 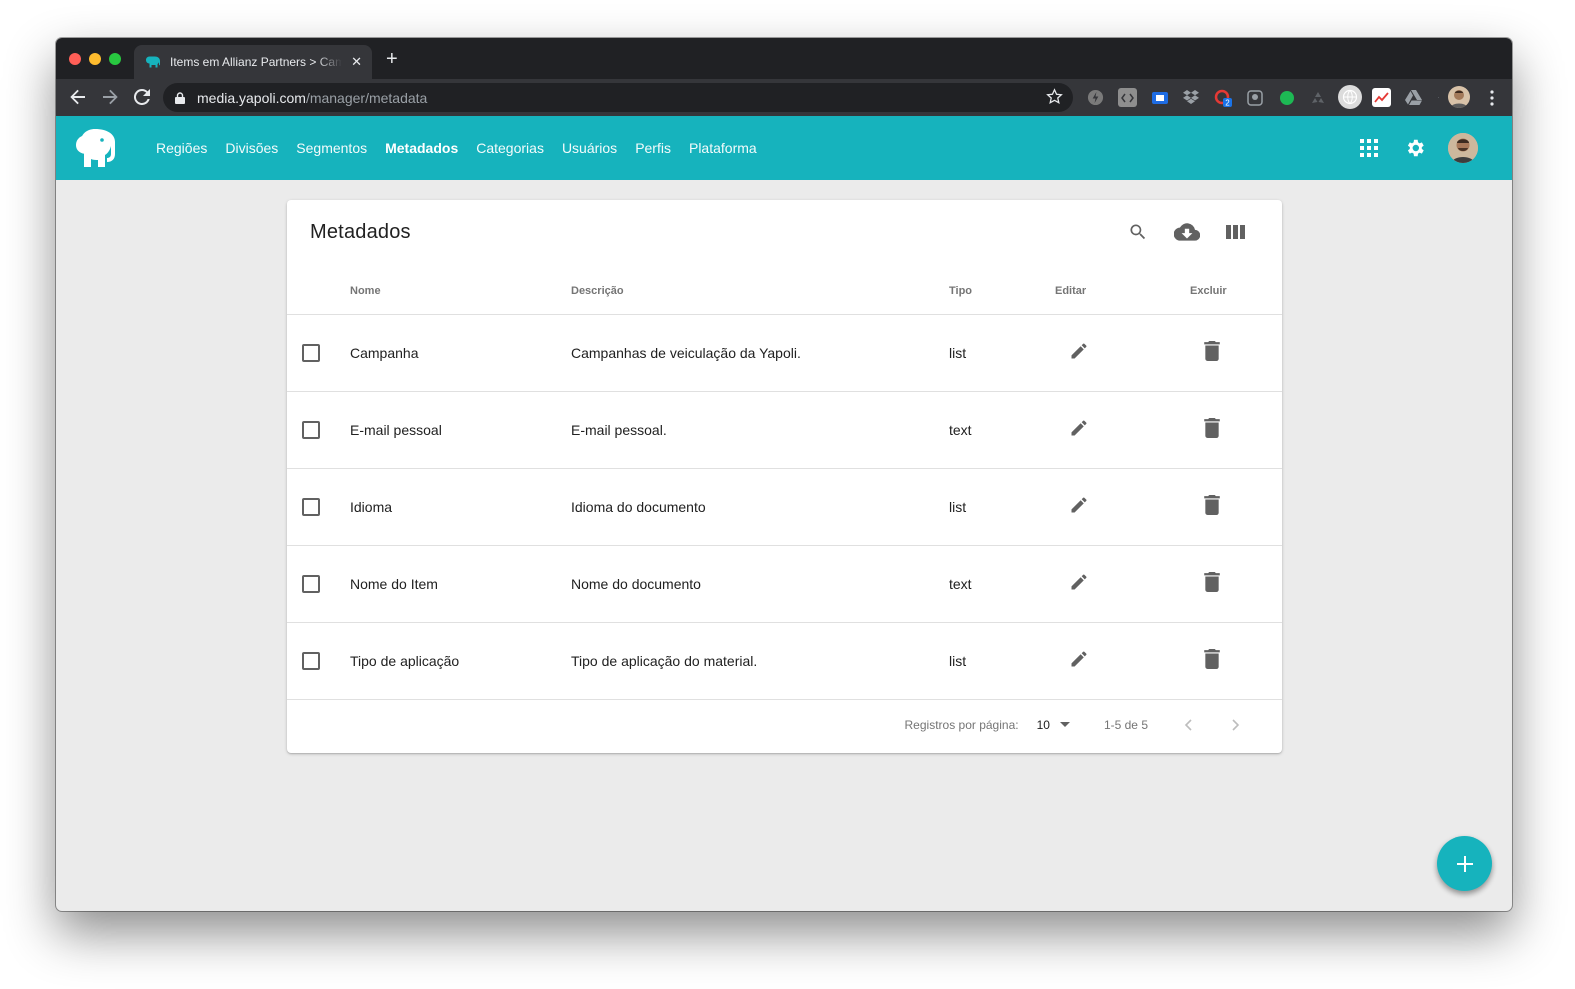 I want to click on search-icon, so click(x=1138, y=232).